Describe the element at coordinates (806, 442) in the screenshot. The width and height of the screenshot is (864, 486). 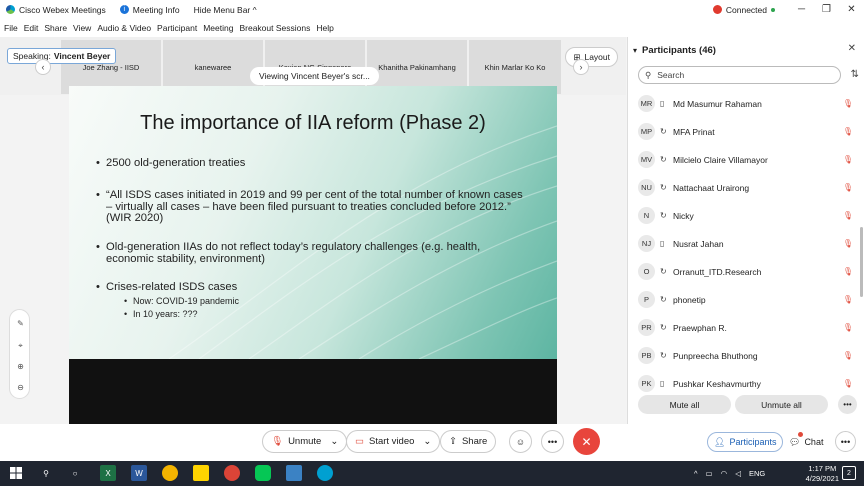
I see `chat-tab-button: 💬︎ Chat` at that location.